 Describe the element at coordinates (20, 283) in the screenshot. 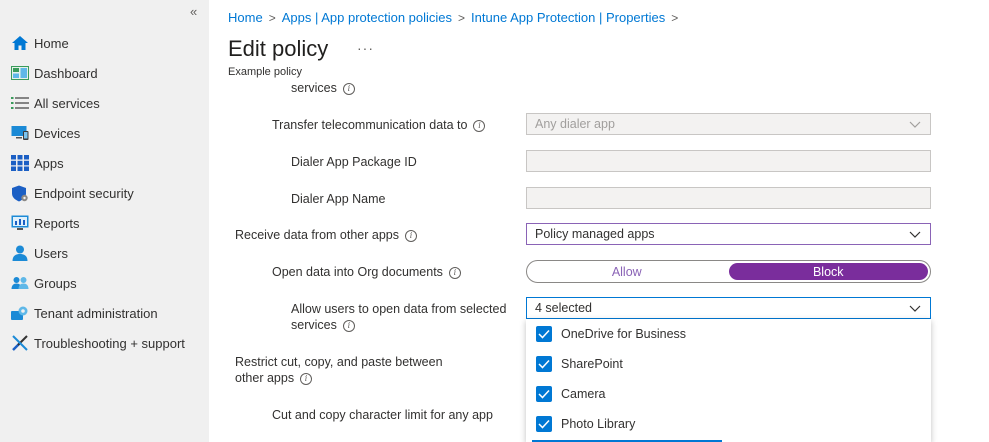

I see `groups-icon` at that location.